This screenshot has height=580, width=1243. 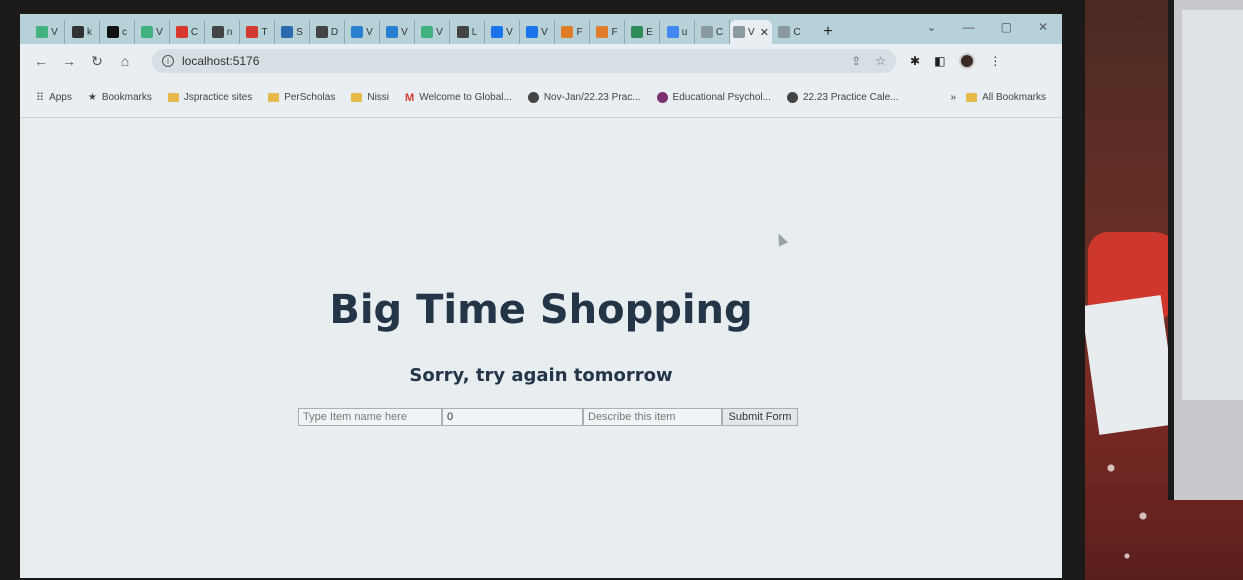 I want to click on bookmarks-overflow-button: », so click(x=954, y=97).